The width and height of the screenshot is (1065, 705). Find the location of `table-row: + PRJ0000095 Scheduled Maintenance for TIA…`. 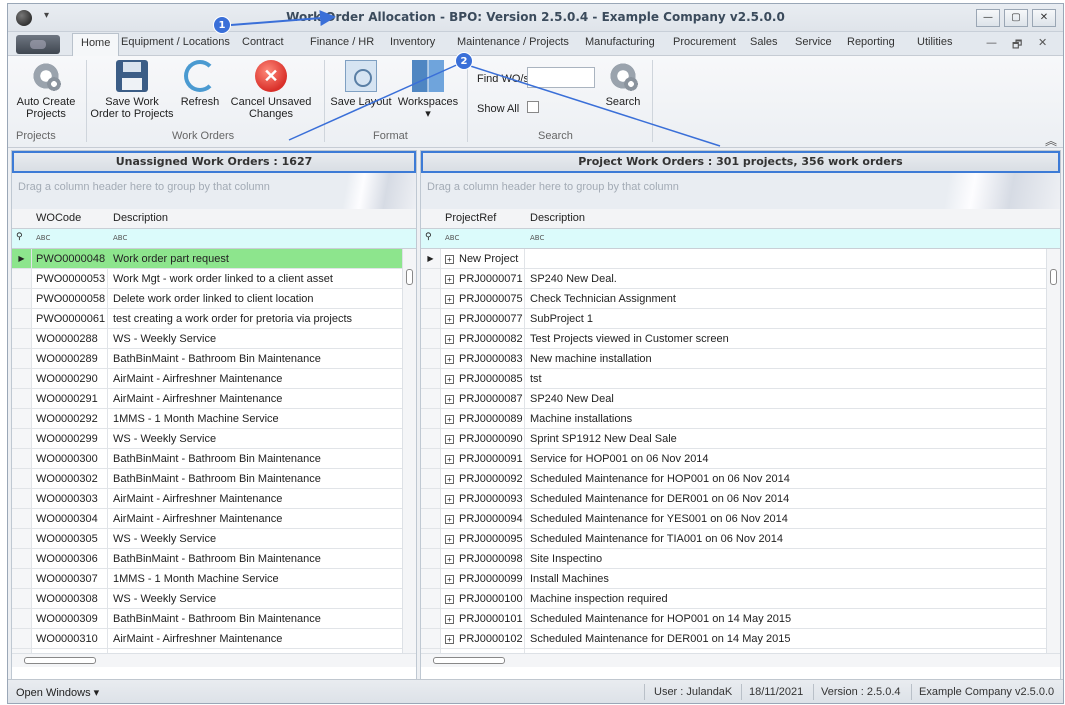

table-row: + PRJ0000095 Scheduled Maintenance for TIA… is located at coordinates (740, 539).